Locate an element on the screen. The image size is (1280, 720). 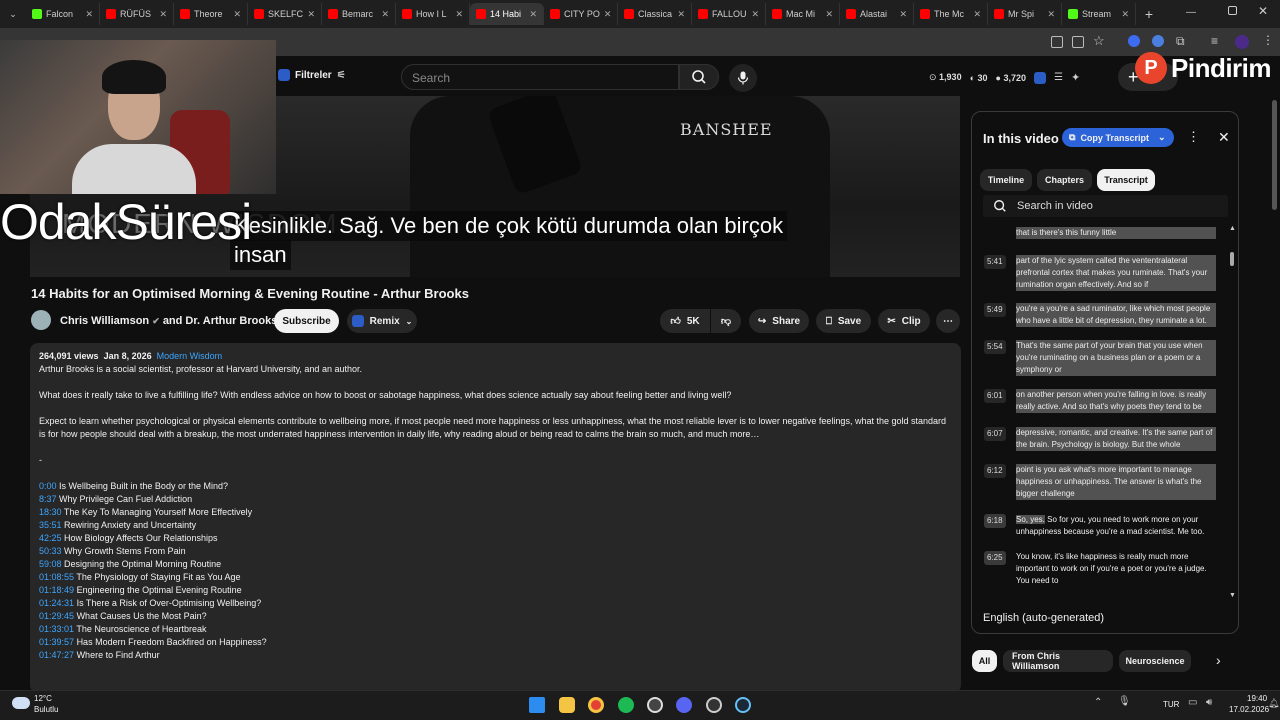
panel-more-icon: ⋮ is located at coordinates (1193, 137).